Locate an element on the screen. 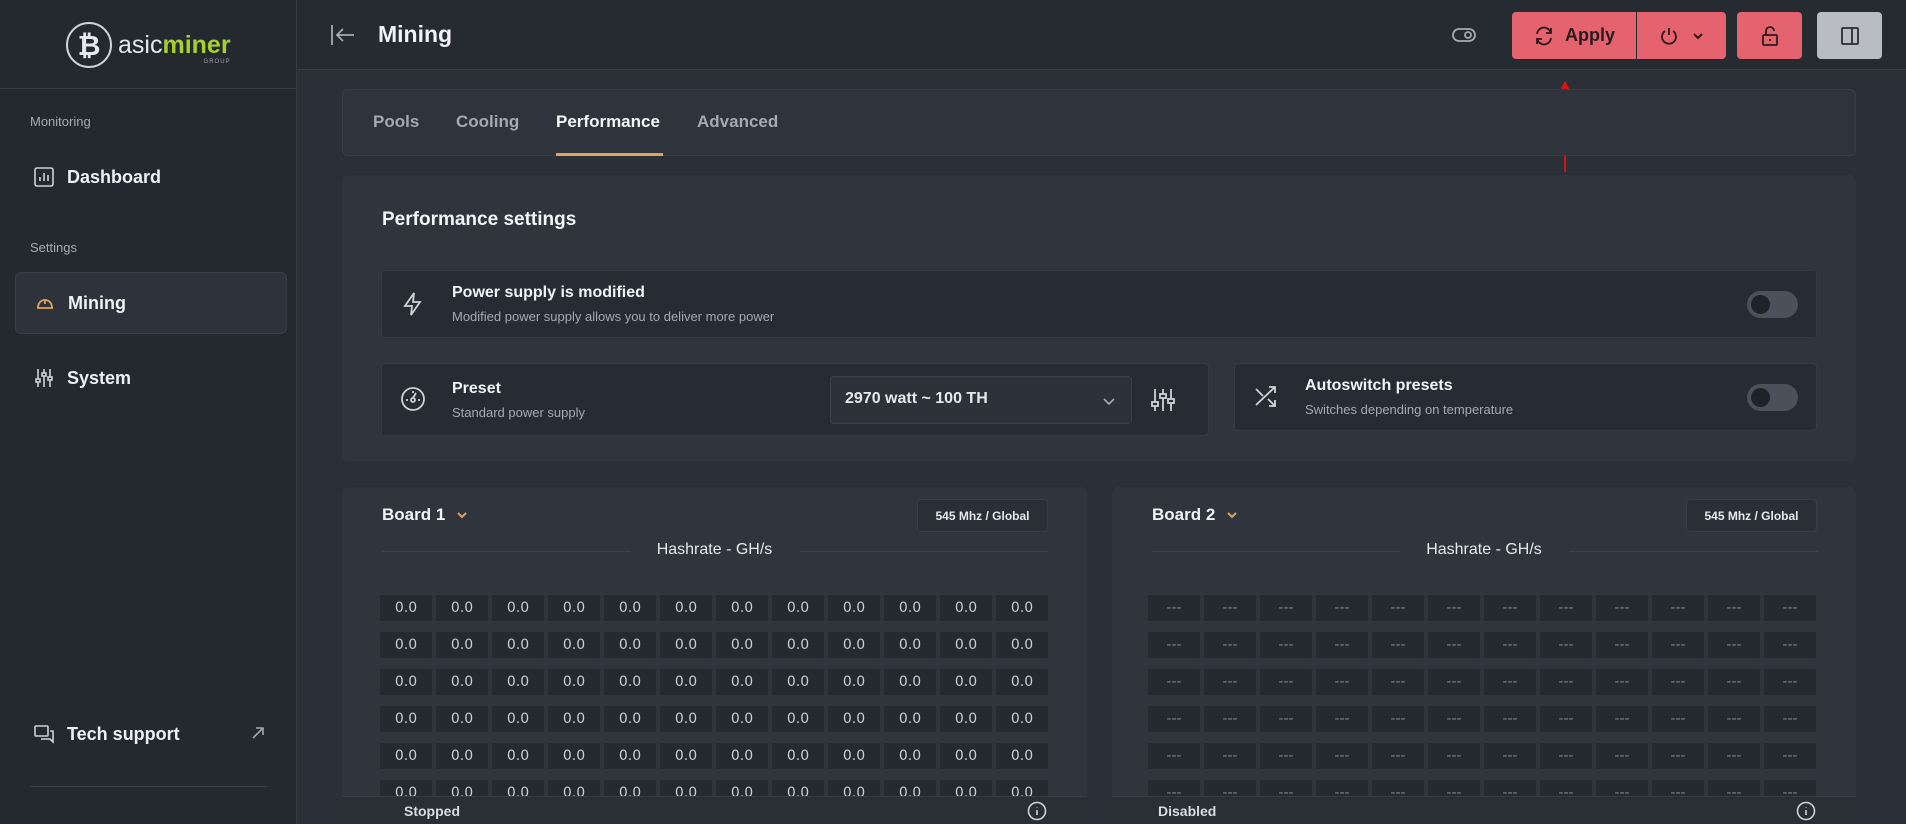 The height and width of the screenshot is (824, 1906). power-supply-toggle is located at coordinates (1772, 304).